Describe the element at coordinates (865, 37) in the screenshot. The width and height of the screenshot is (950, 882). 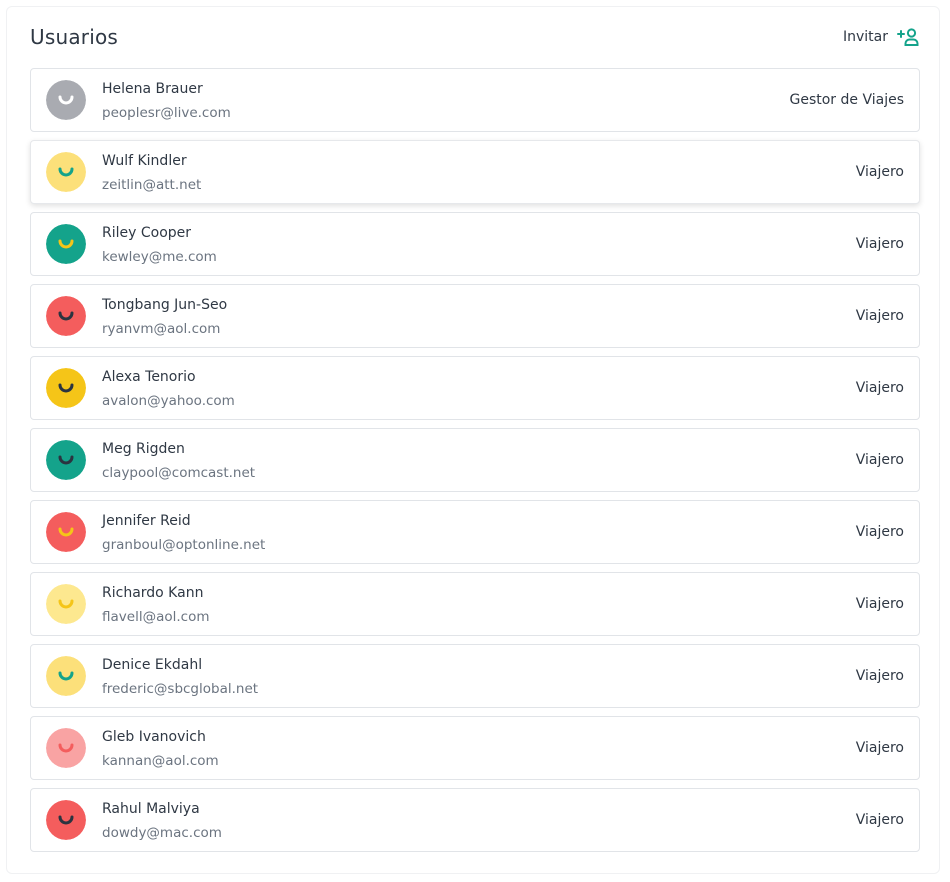
I see `invite-label: Invitar` at that location.